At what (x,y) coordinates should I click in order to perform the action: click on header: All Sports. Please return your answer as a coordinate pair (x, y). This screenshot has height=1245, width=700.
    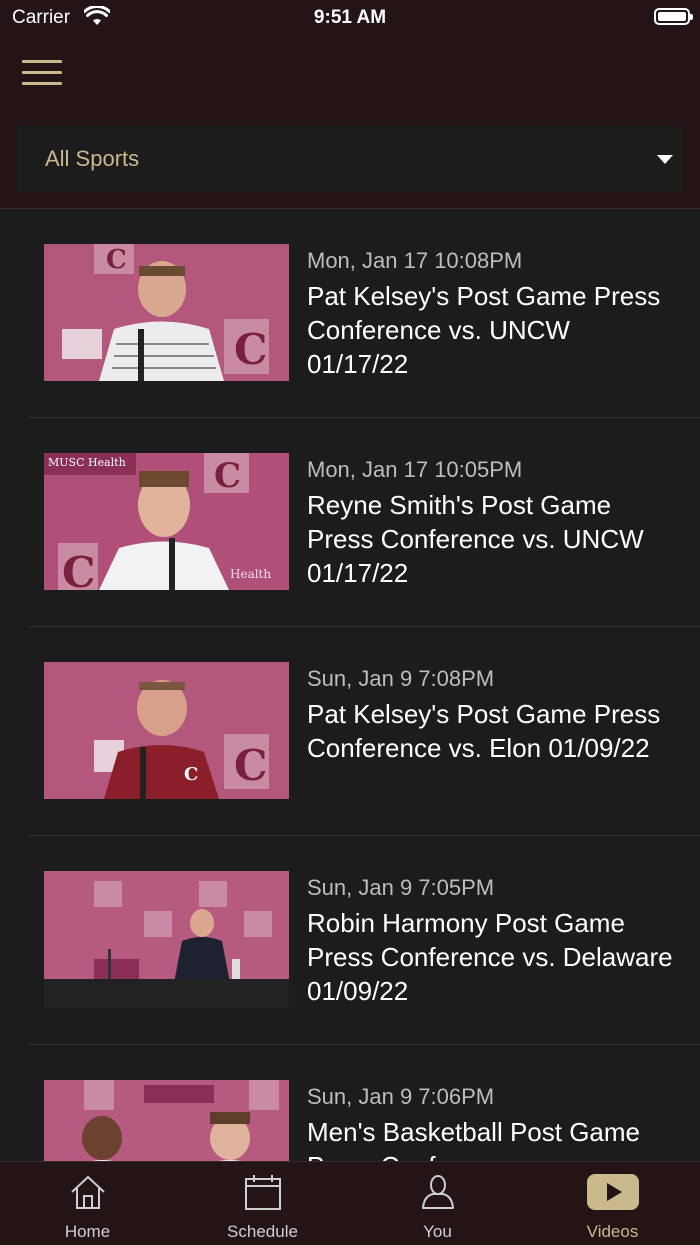
    Looking at the image, I should click on (350, 122).